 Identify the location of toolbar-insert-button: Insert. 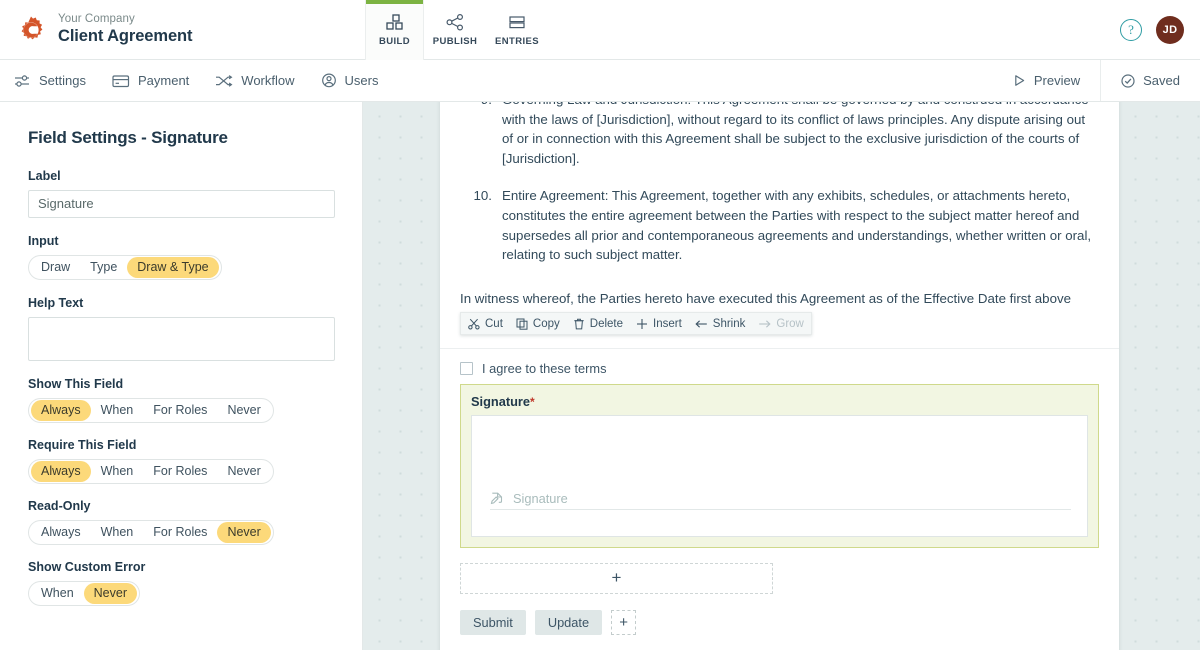
(659, 324).